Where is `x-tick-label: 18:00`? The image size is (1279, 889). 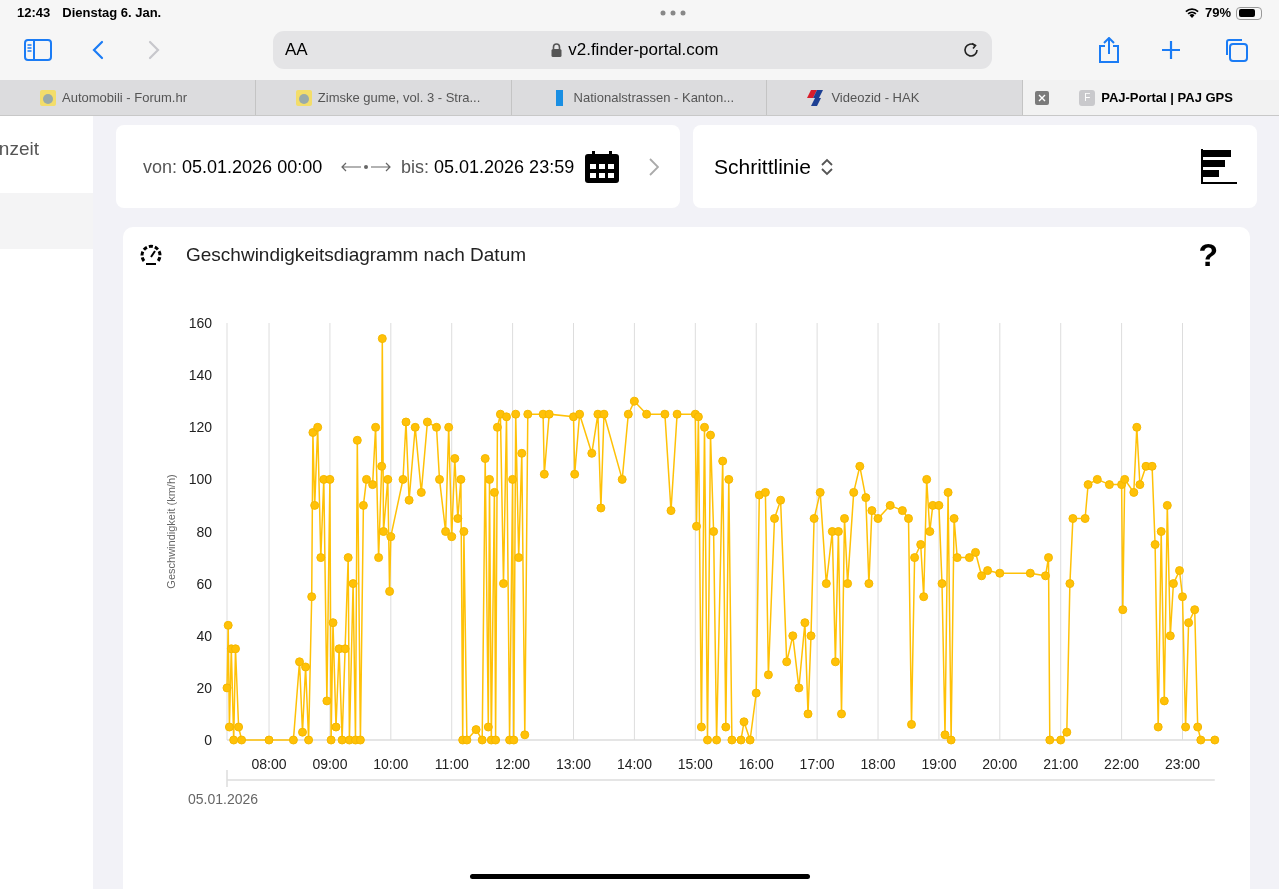 x-tick-label: 18:00 is located at coordinates (878, 764).